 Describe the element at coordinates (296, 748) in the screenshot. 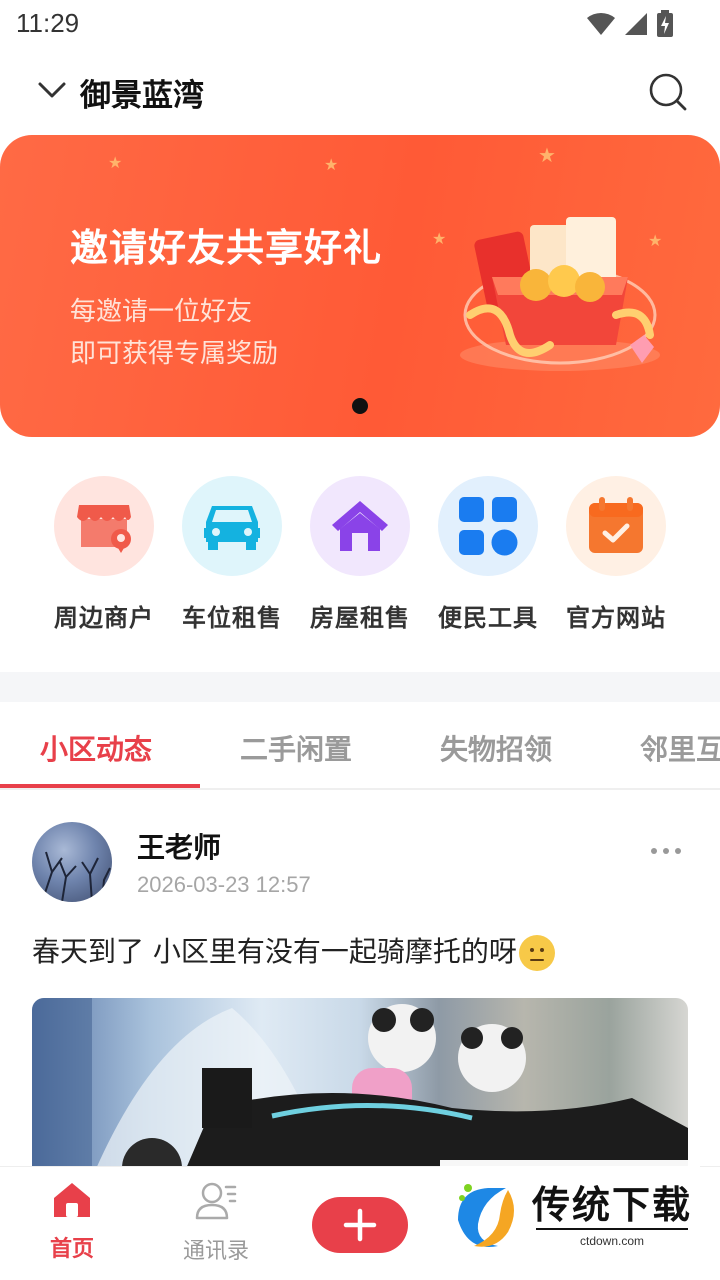

I see `tab-second-hand: 二手闲置` at that location.